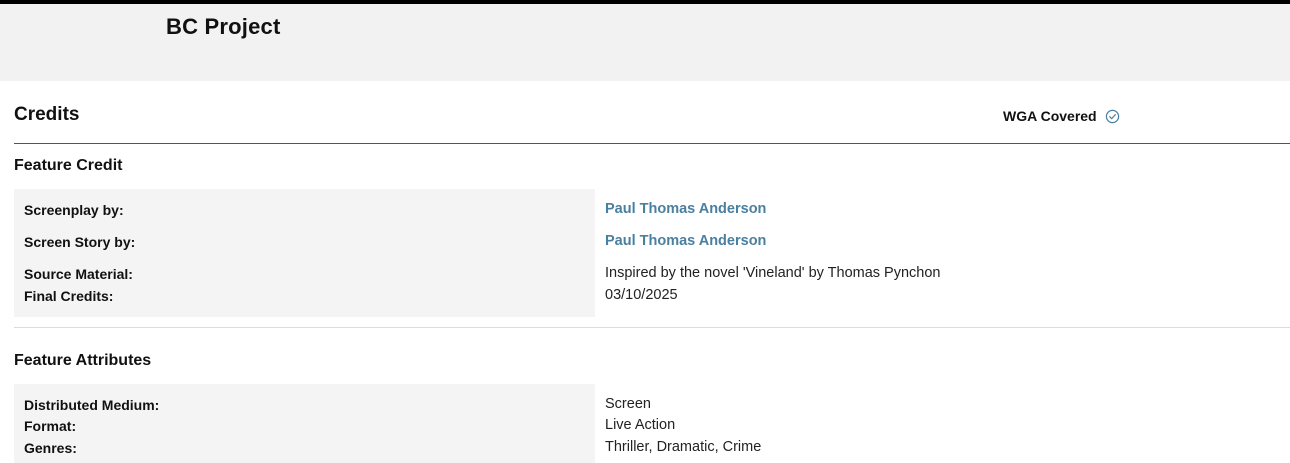 This screenshot has height=463, width=1290. What do you see at coordinates (1050, 116) in the screenshot?
I see `wga-label: WGA Covered` at bounding box center [1050, 116].